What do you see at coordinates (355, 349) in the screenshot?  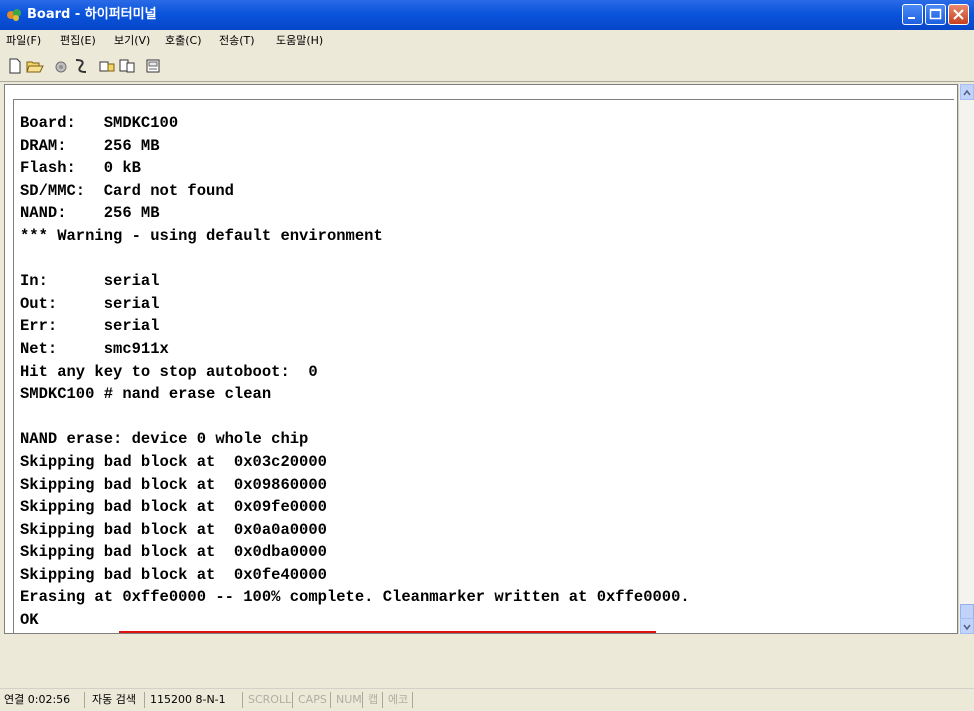 I see `terminal-line: Net: smc911x` at bounding box center [355, 349].